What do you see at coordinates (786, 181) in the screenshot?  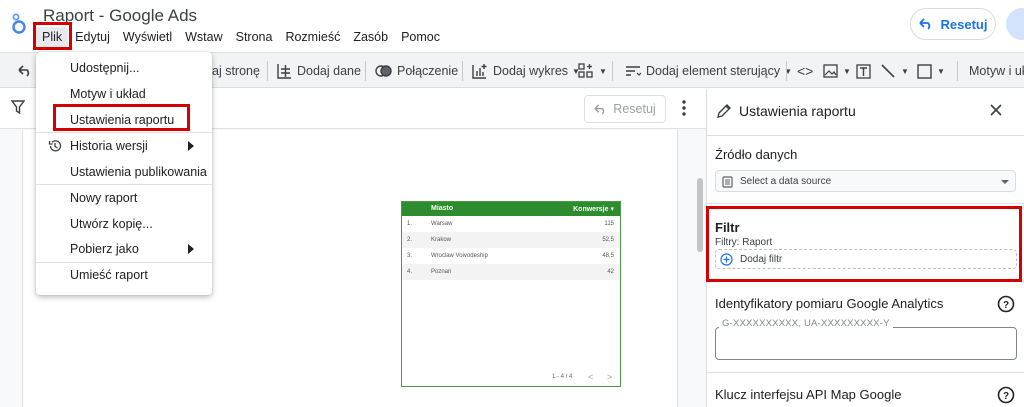 I see `data-source-placeholder: Select a data source` at bounding box center [786, 181].